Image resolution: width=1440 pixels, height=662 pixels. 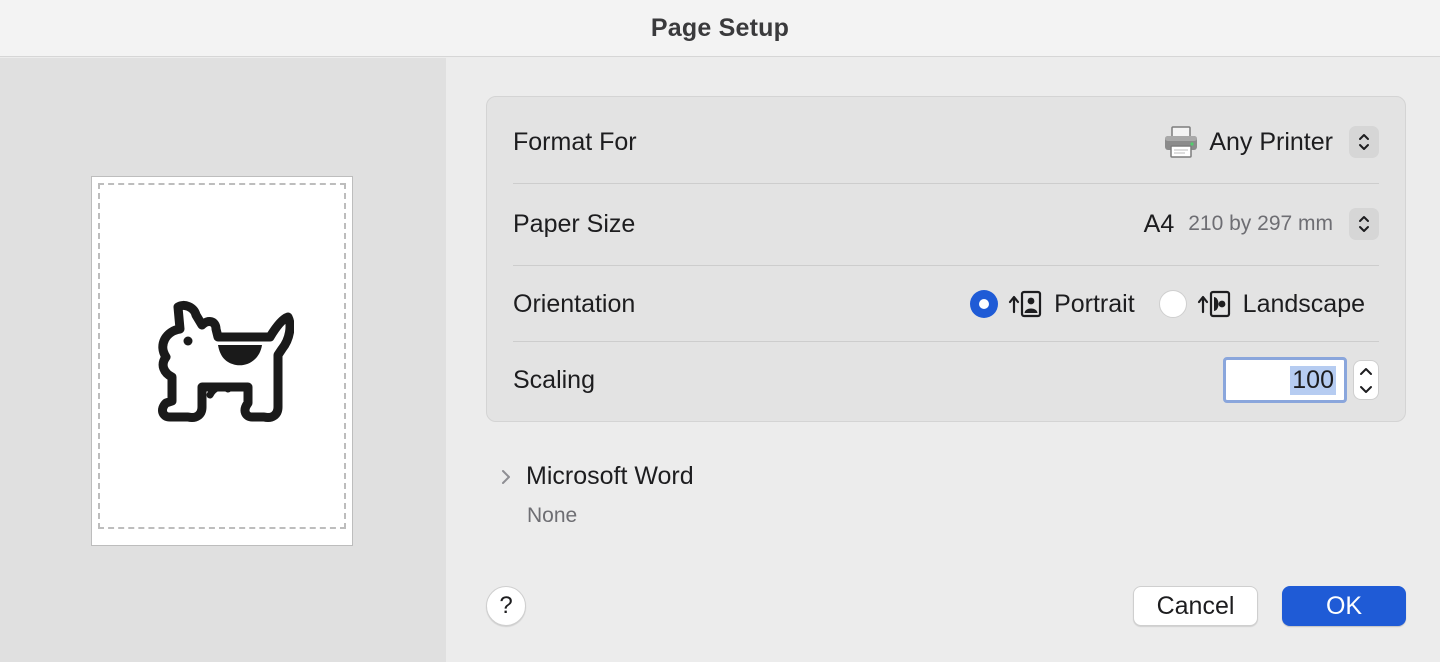 I want to click on landscape-radio, so click(x=1172, y=304).